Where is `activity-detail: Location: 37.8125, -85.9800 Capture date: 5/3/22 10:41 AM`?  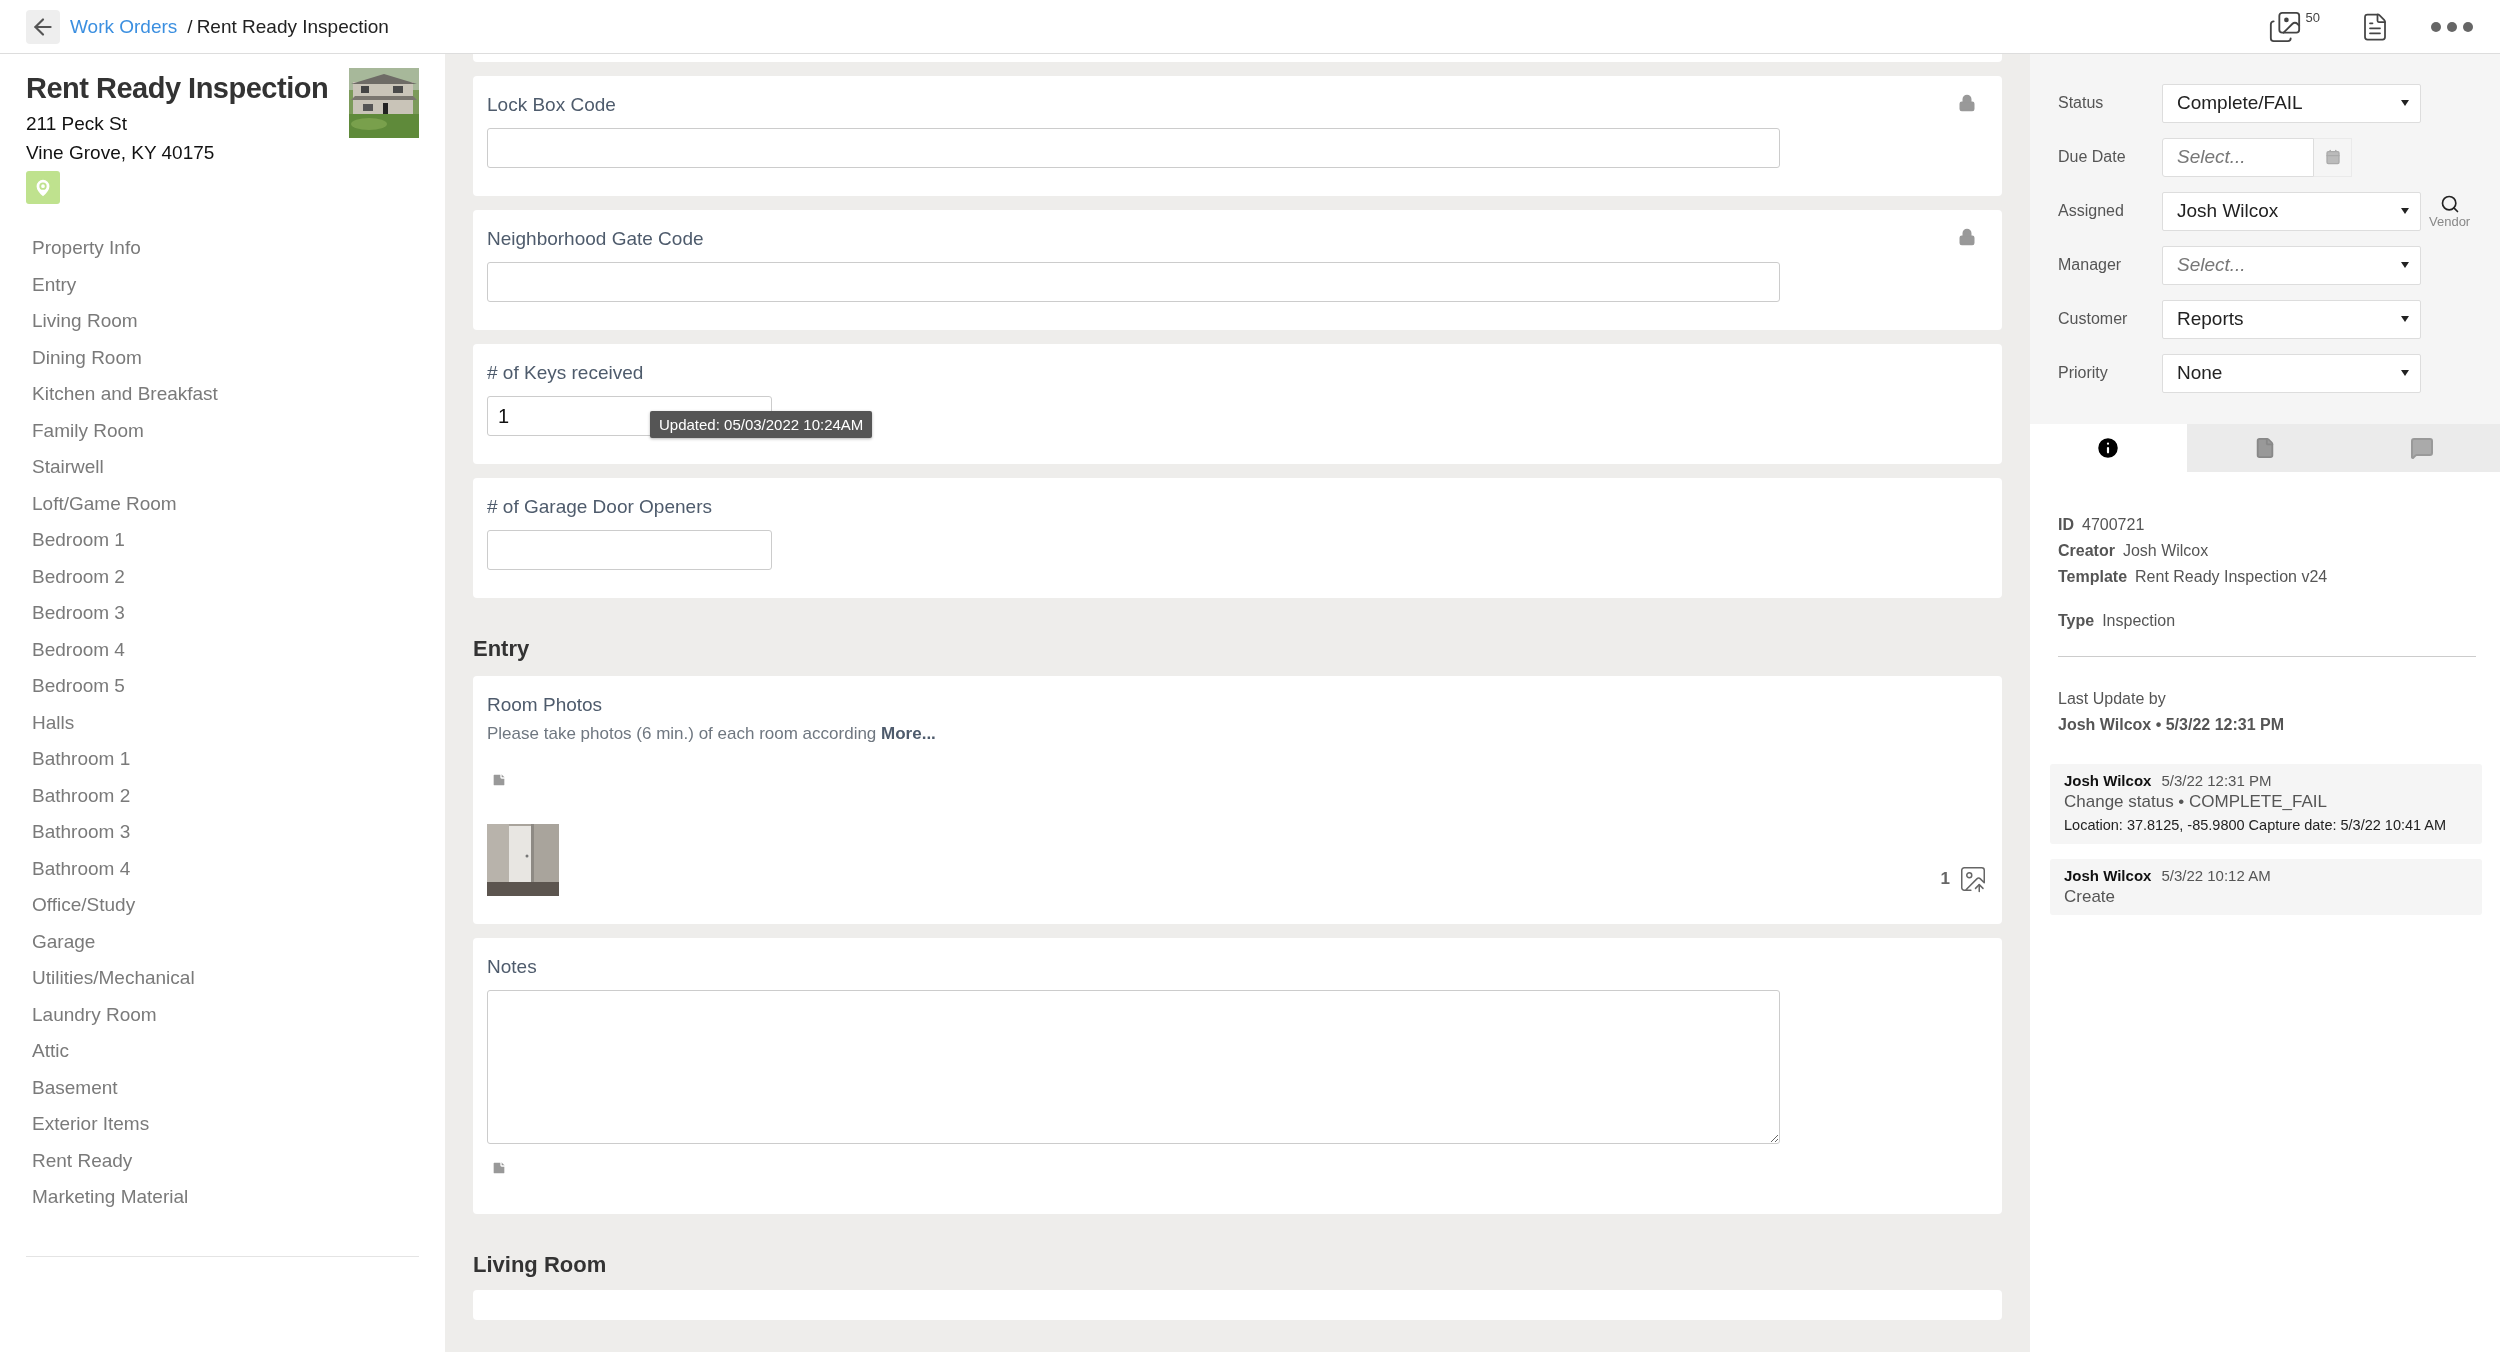 activity-detail: Location: 37.8125, -85.9800 Capture date: 5/3/22 10:41 AM is located at coordinates (2256, 825).